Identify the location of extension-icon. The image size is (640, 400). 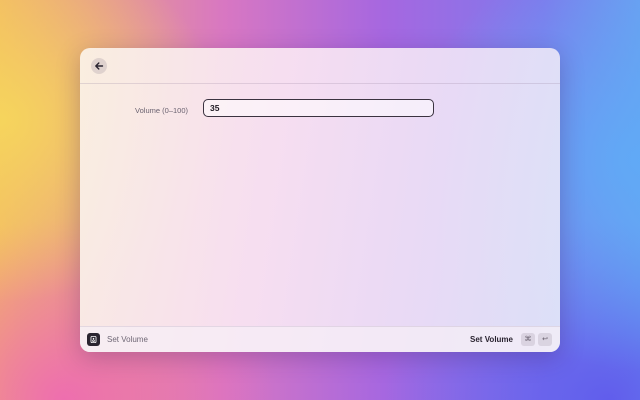
(93, 339).